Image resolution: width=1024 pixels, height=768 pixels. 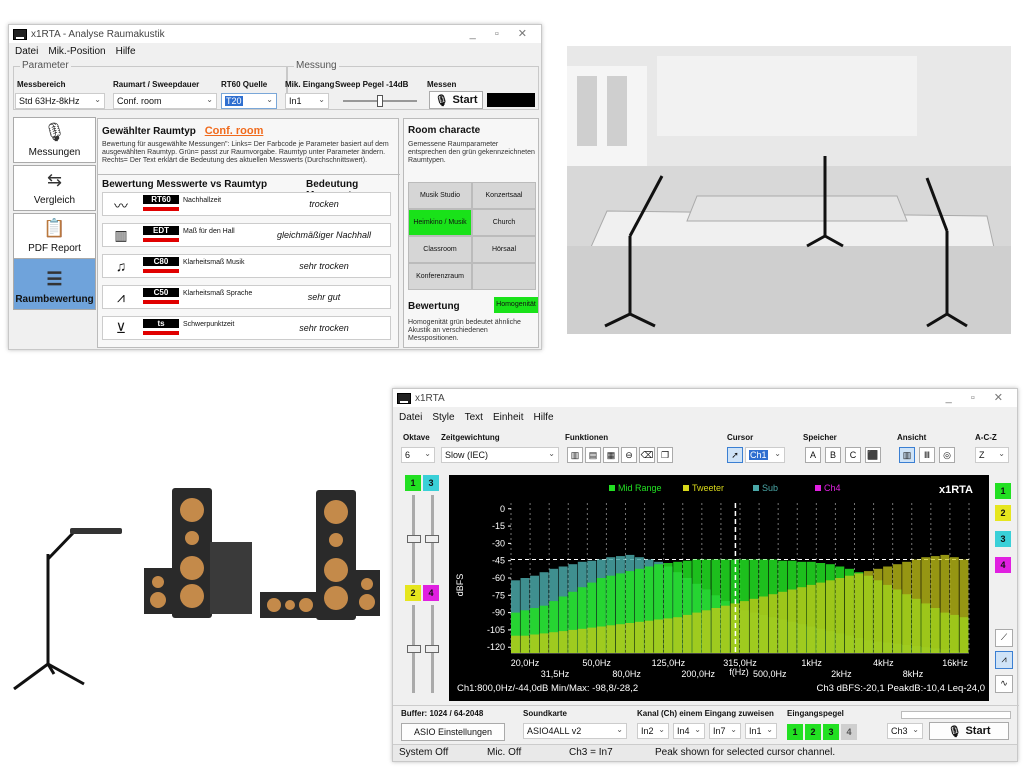 What do you see at coordinates (60, 101) in the screenshot?
I see `messbereich-select: Std 63Hz-8kHz ⌄` at bounding box center [60, 101].